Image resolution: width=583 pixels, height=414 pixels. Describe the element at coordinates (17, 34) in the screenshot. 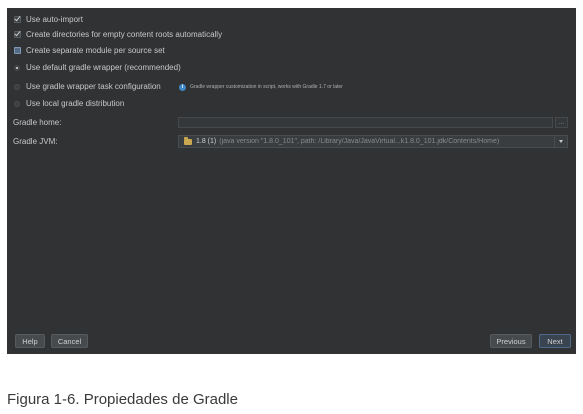

I see `create-directories-checkbox` at that location.